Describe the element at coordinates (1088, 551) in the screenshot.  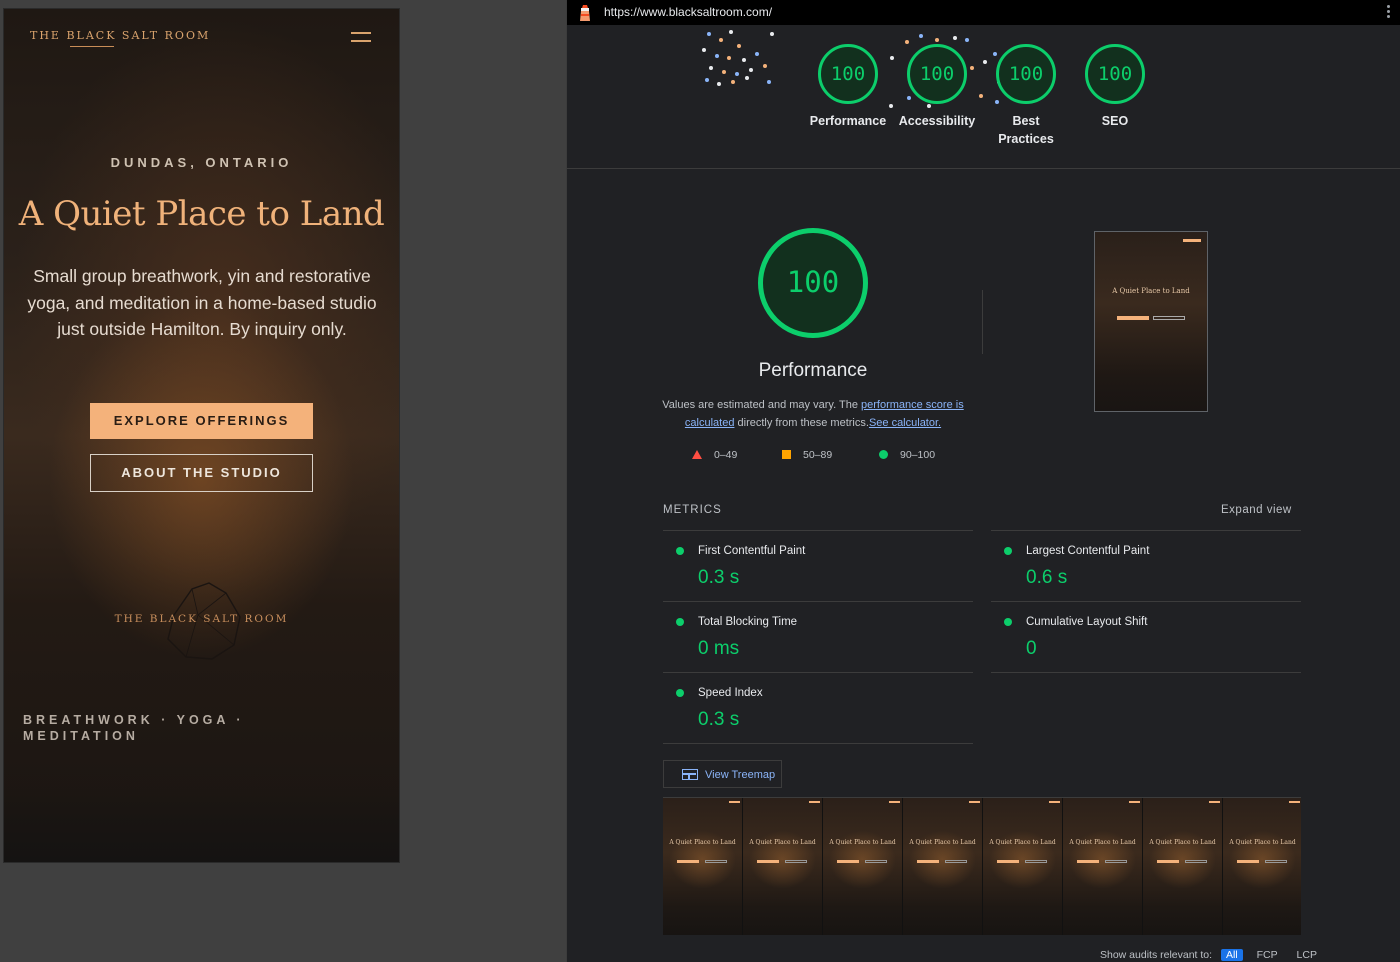
I see `metric-name: Largest Contentful Paint` at that location.